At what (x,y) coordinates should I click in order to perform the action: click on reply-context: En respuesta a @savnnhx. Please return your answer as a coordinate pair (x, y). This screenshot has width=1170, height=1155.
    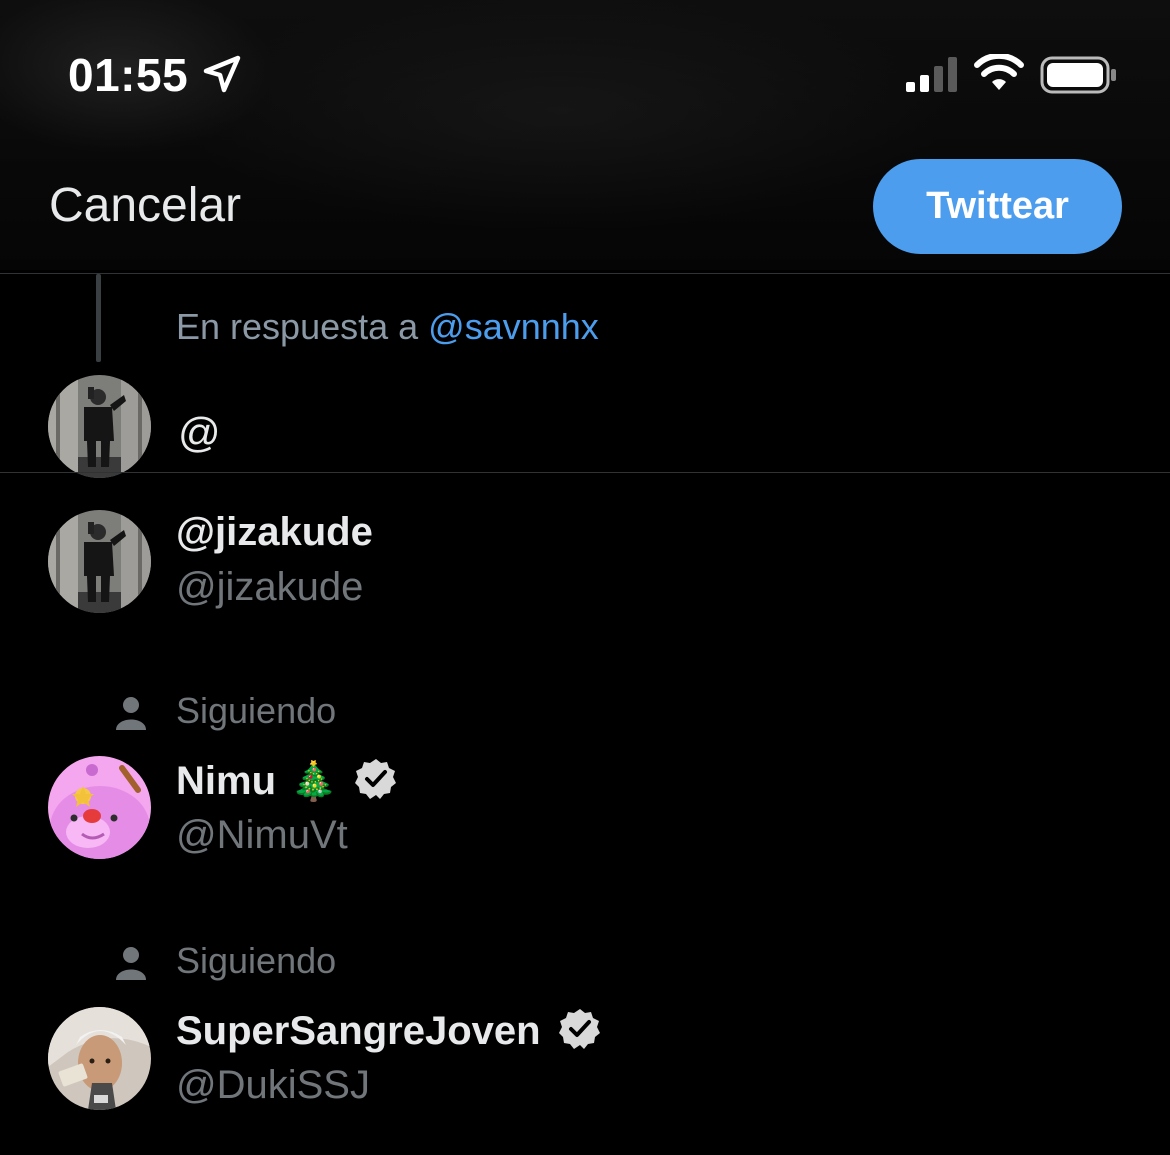
    Looking at the image, I should click on (387, 327).